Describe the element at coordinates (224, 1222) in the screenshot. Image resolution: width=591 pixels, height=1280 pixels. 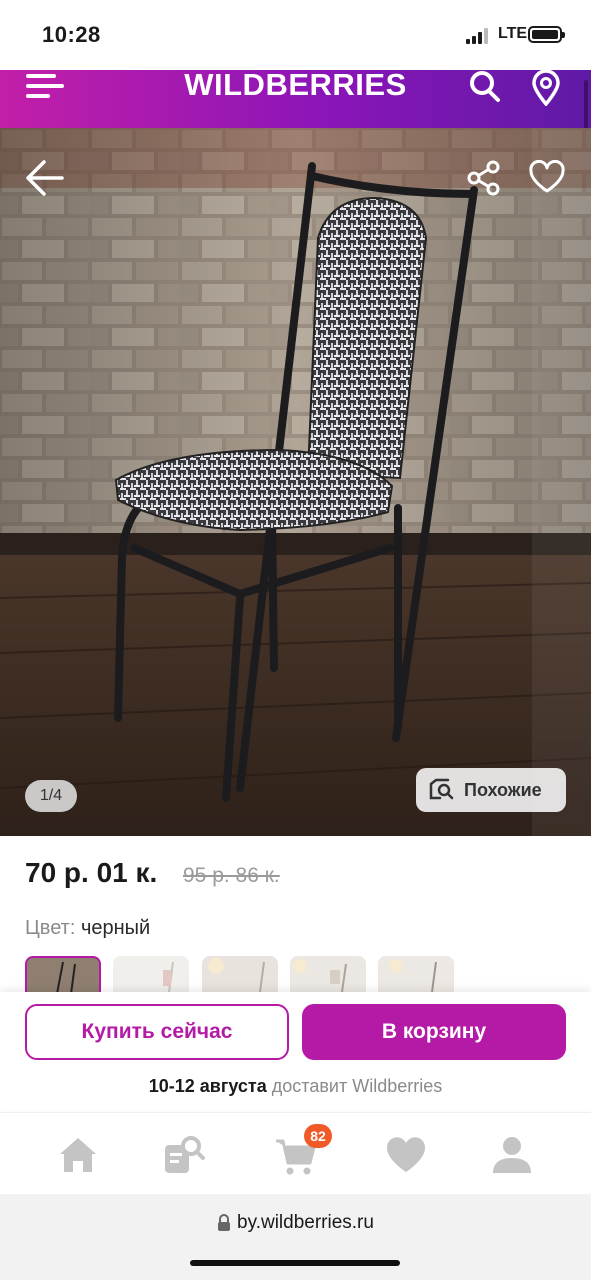
I see `lock-icon` at that location.